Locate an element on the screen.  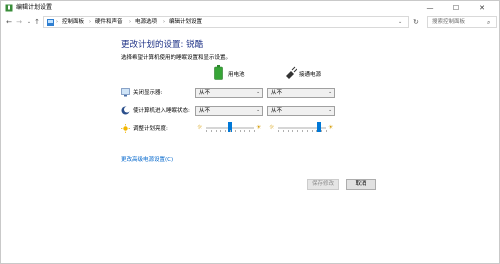
minimize-button: — is located at coordinates (430, 8).